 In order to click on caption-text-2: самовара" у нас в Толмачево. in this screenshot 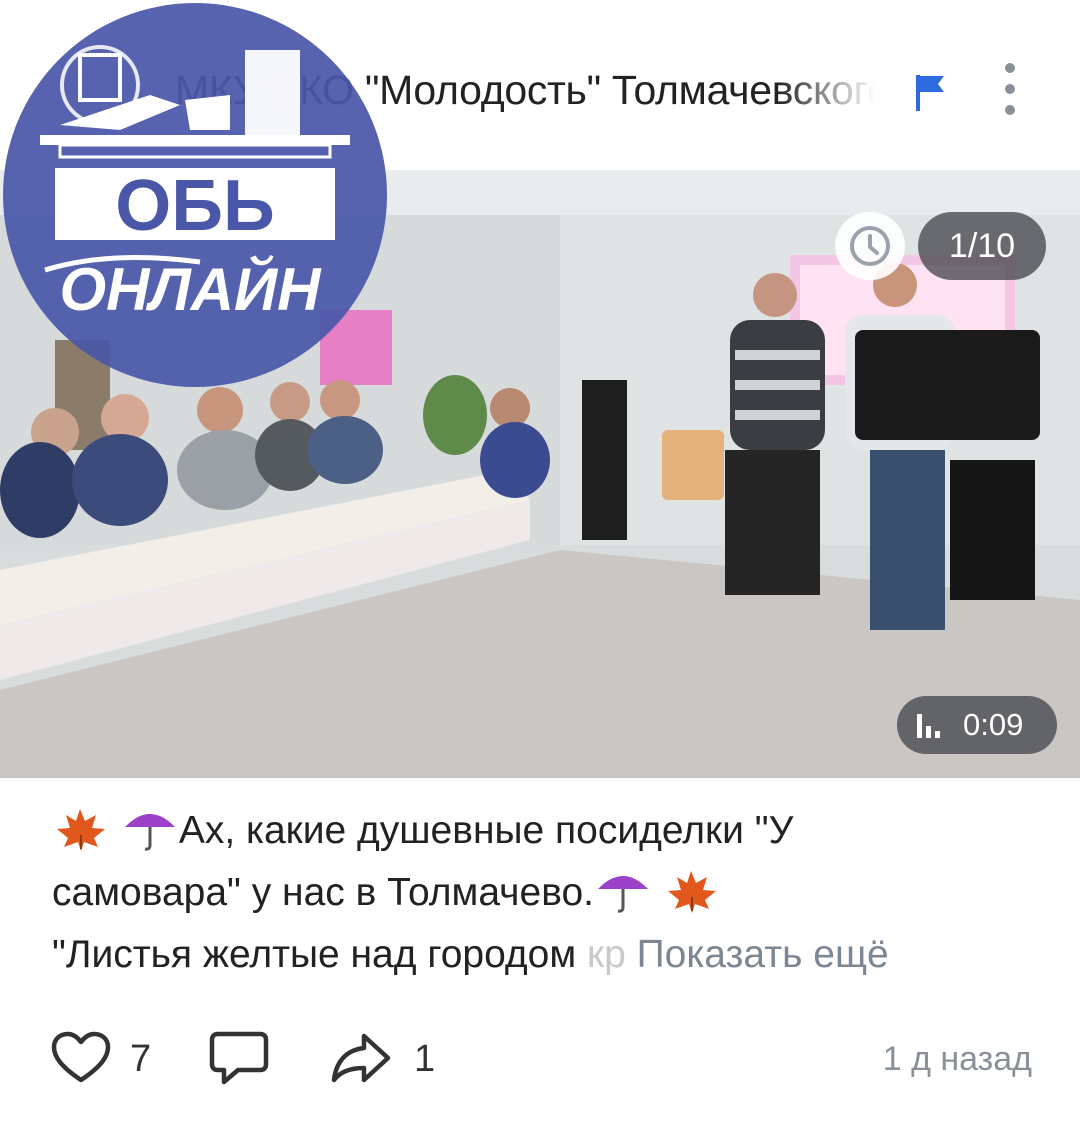, I will do `click(323, 892)`.